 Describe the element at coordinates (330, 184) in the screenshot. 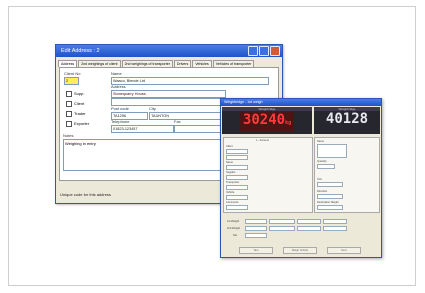

I see `unit-input` at that location.